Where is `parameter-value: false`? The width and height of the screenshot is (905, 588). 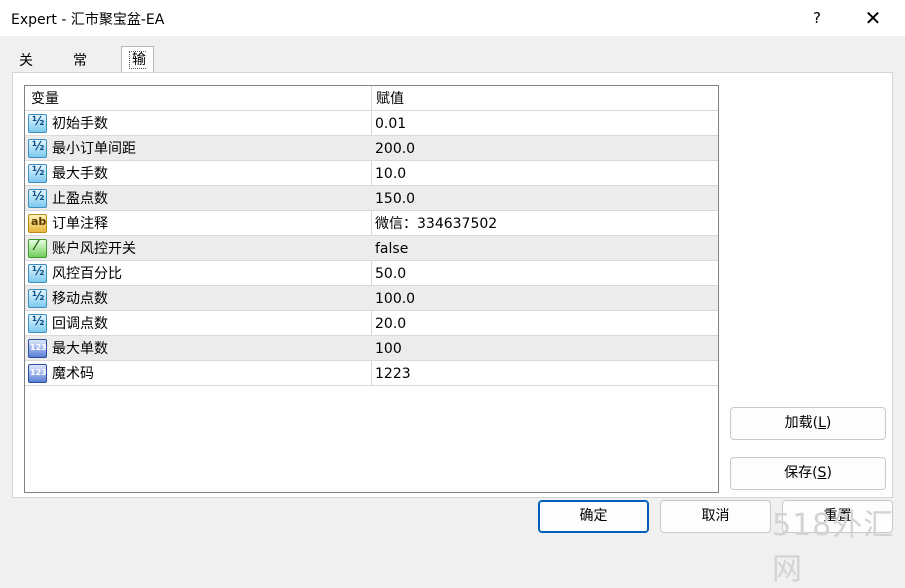
parameter-value: false is located at coordinates (391, 249).